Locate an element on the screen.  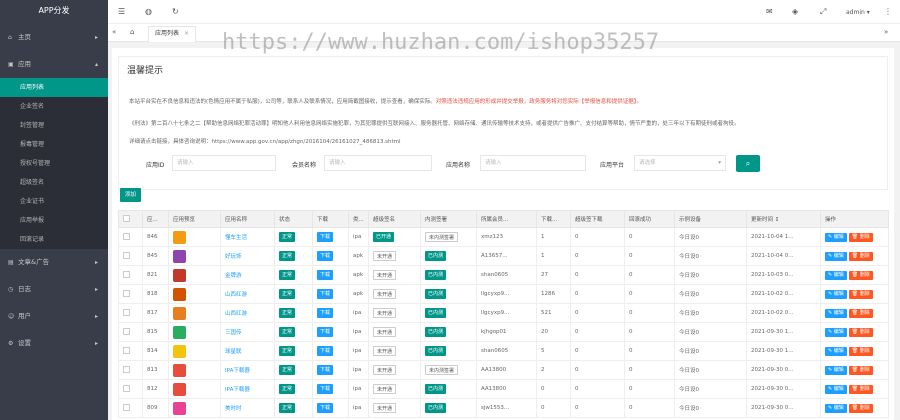
add-button: 添加 is located at coordinates (131, 195).